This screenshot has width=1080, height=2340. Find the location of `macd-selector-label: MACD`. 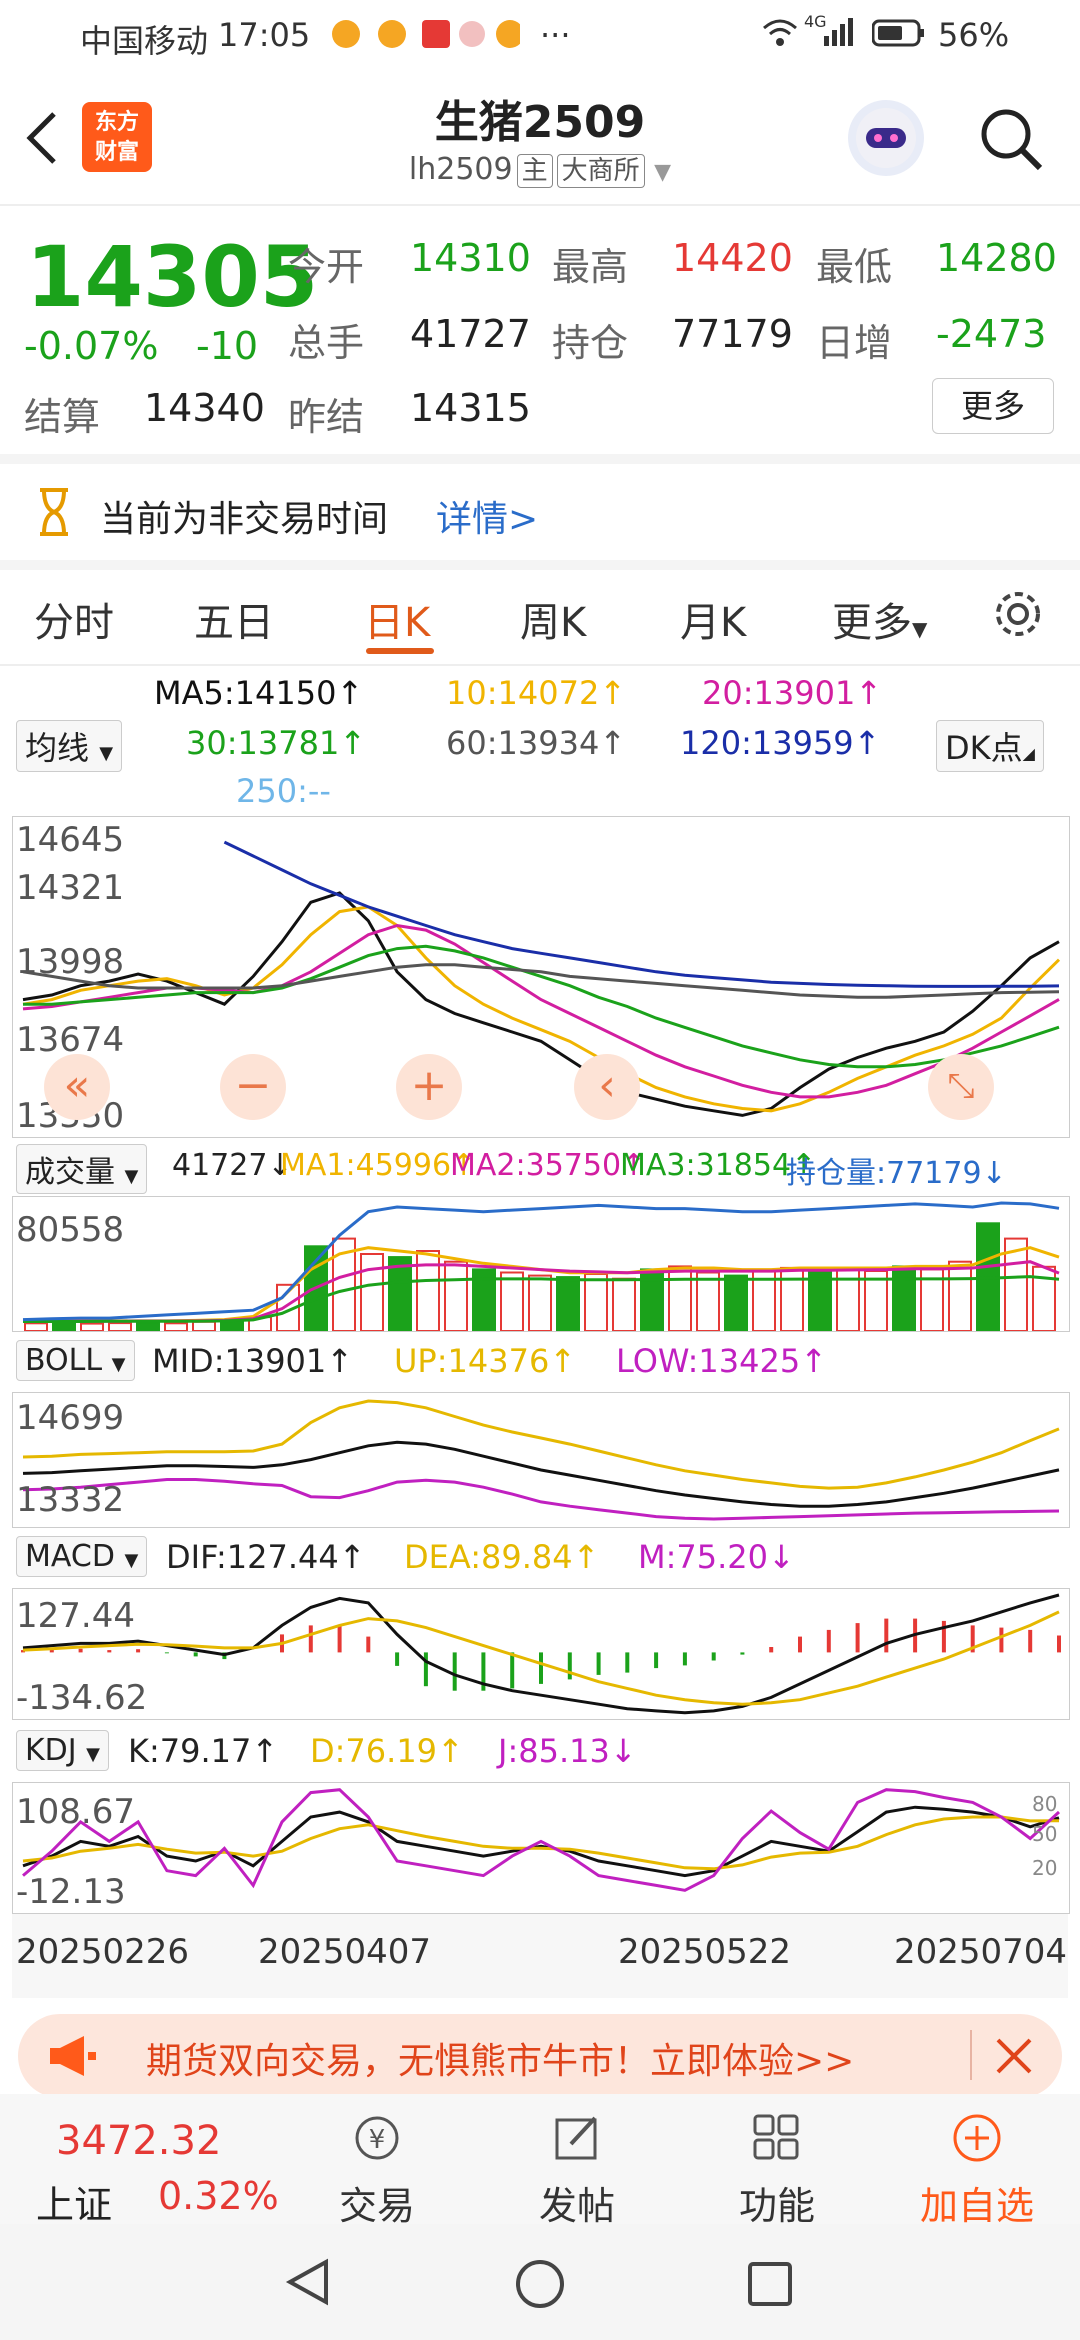

macd-selector-label: MACD is located at coordinates (70, 1556).